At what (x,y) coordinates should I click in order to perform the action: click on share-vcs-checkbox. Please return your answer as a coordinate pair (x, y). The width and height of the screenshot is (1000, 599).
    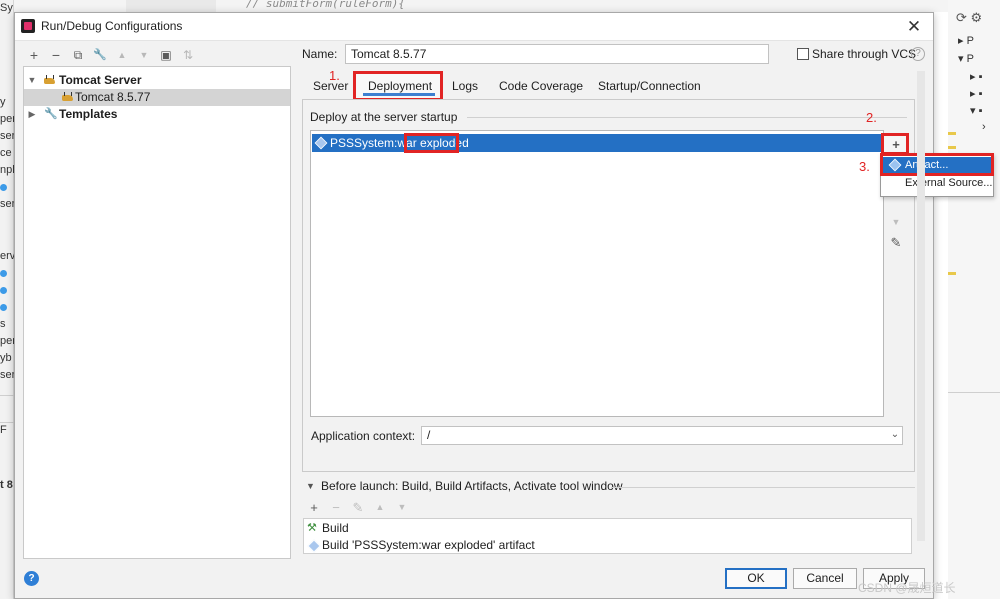
    Looking at the image, I should click on (803, 54).